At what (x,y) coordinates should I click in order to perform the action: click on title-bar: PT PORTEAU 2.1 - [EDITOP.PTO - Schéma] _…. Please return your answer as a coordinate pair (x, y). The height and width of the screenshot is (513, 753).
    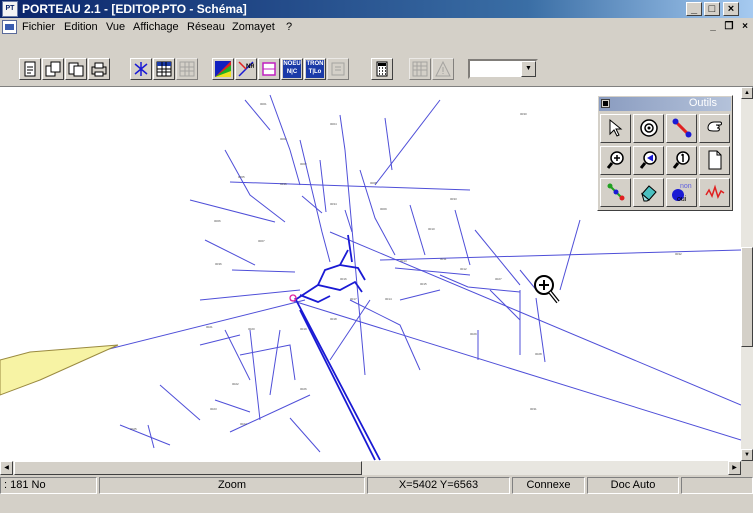
    Looking at the image, I should click on (376, 9).